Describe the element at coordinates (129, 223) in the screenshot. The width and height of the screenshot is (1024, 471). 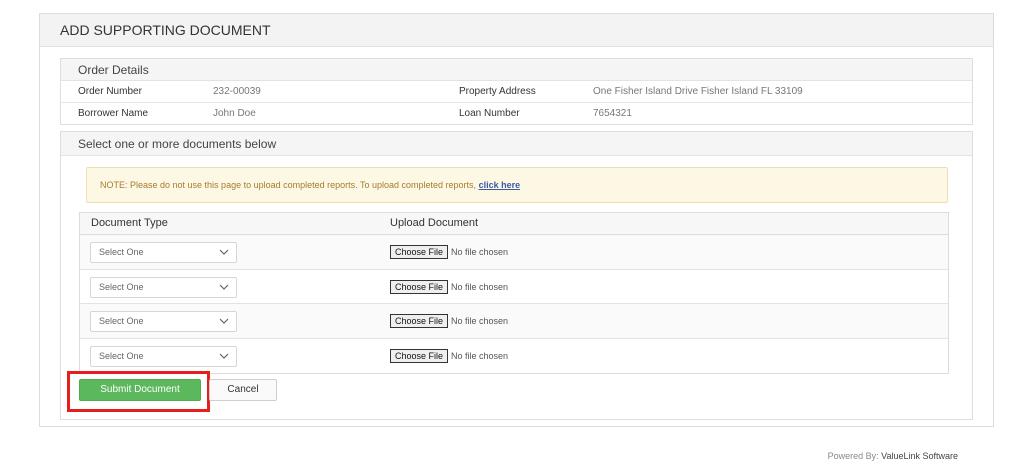
I see `document-type-header: Document Type` at that location.